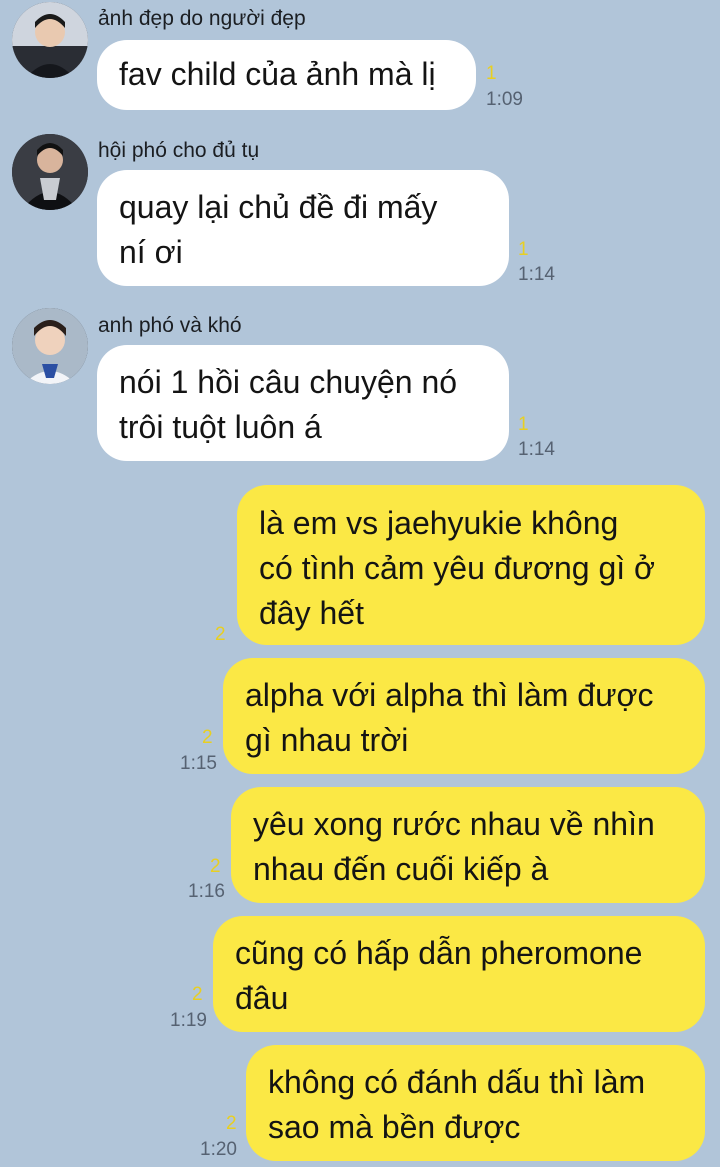 This screenshot has height=1167, width=720. I want to click on message-time: 1:16, so click(206, 891).